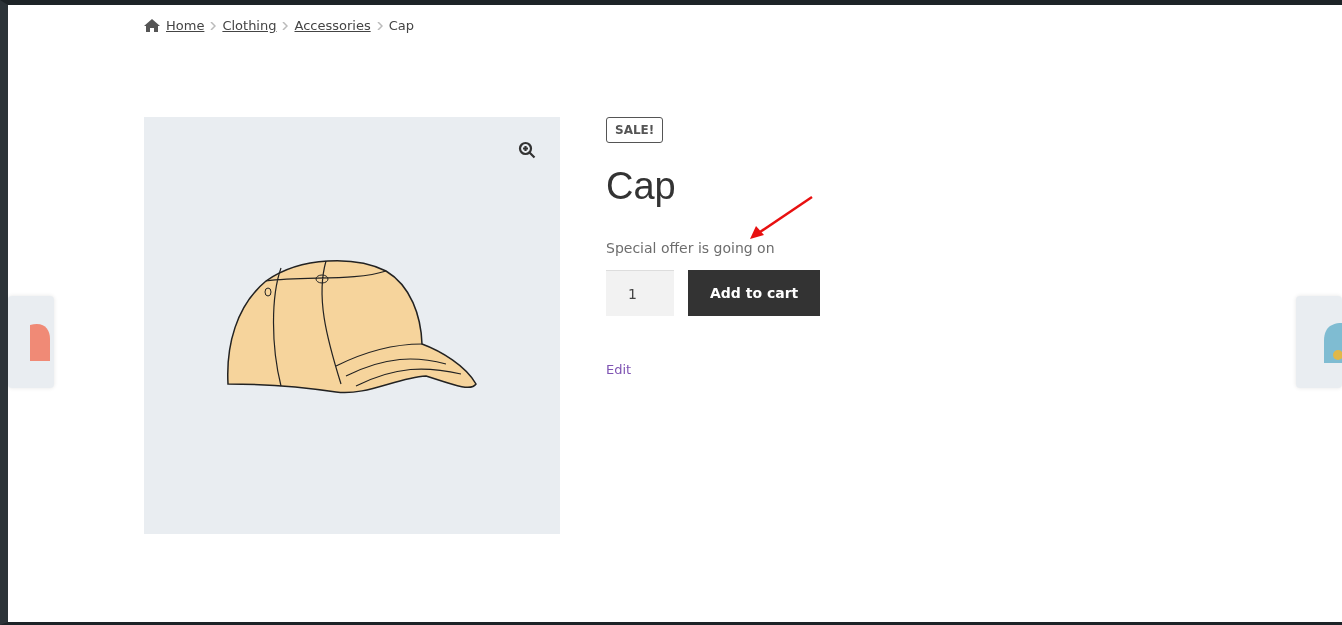  Describe the element at coordinates (754, 293) in the screenshot. I see `add-to-cart-button: Add to cart` at that location.